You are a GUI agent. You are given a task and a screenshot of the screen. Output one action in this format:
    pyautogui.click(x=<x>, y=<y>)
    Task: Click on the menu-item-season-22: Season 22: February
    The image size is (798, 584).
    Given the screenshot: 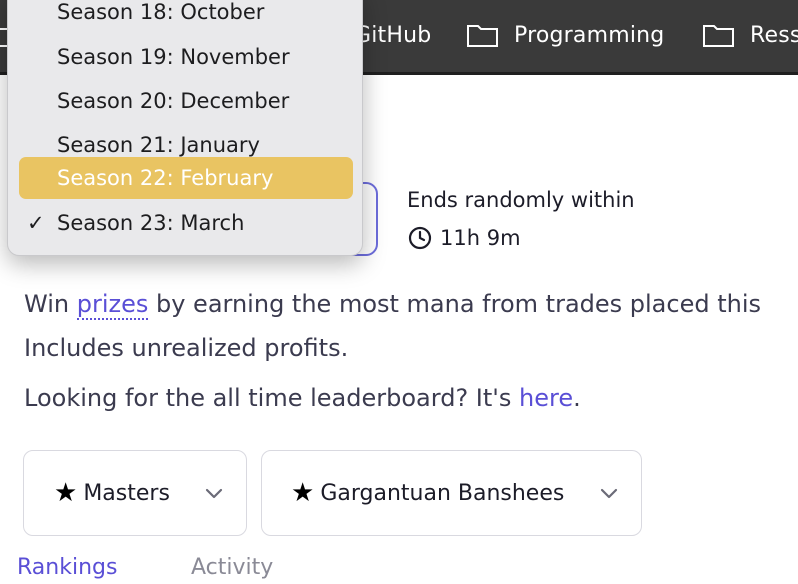 What is the action you would take?
    pyautogui.click(x=186, y=178)
    